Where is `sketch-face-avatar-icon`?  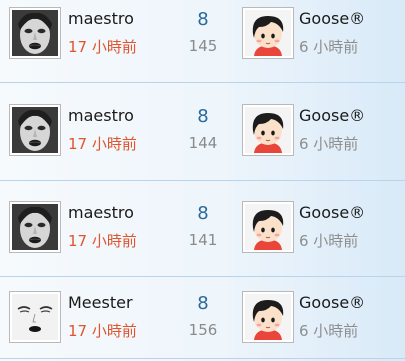 sketch-face-avatar-icon is located at coordinates (35, 317).